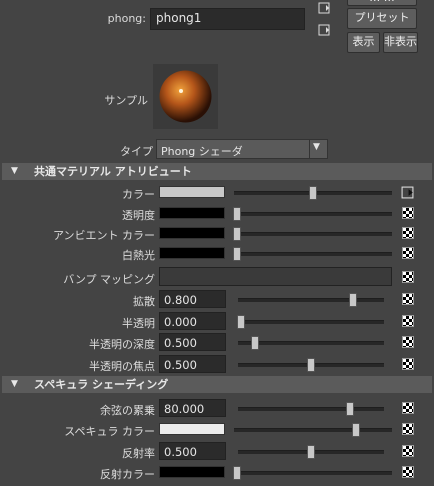 The image size is (434, 486). What do you see at coordinates (138, 255) in the screenshot?
I see `attribute-label: 白熱光` at bounding box center [138, 255].